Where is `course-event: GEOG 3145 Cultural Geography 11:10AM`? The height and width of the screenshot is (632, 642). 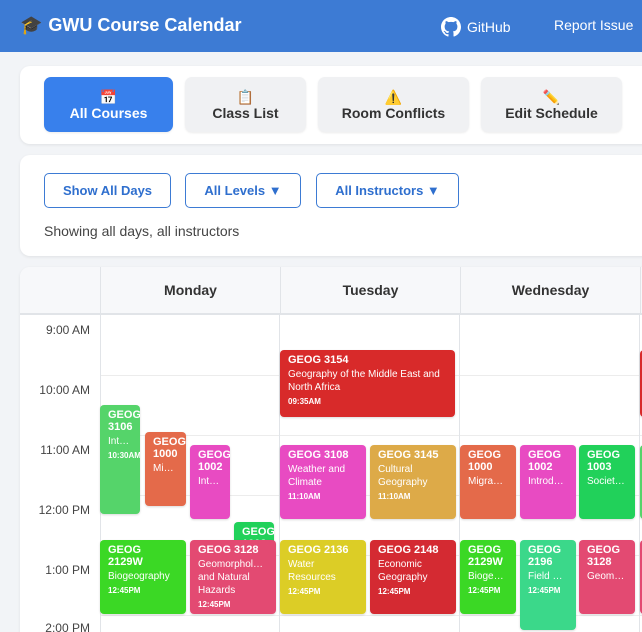 course-event: GEOG 3145 Cultural Geography 11:10AM is located at coordinates (413, 482).